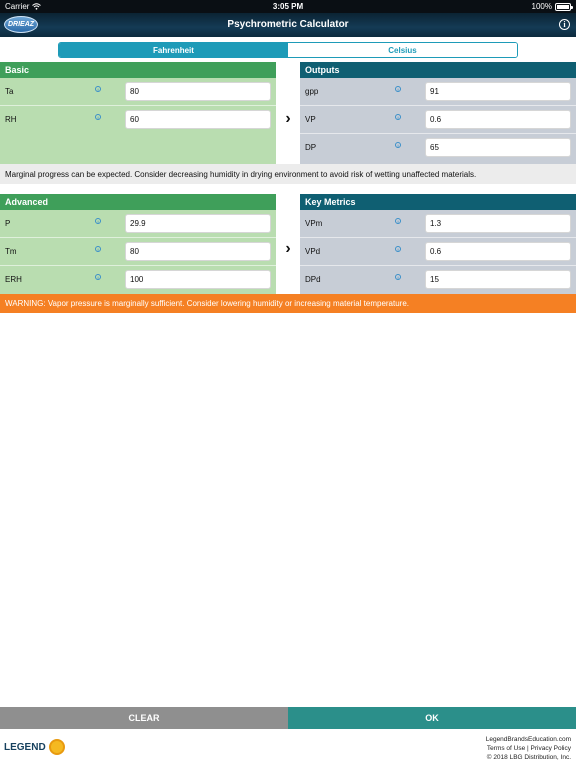  What do you see at coordinates (13, 279) in the screenshot?
I see `field-label: ERH` at bounding box center [13, 279].